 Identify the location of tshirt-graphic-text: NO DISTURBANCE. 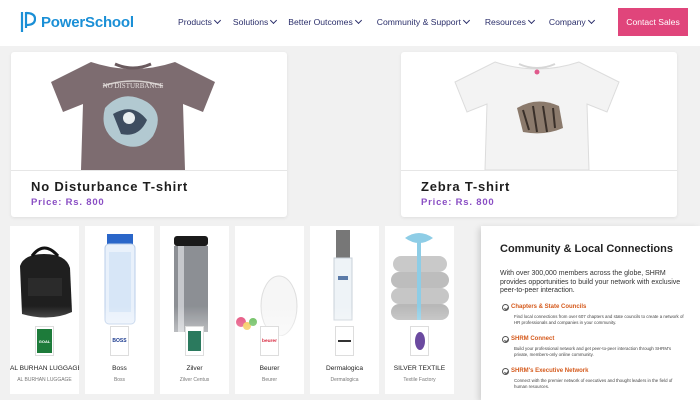
(133, 86).